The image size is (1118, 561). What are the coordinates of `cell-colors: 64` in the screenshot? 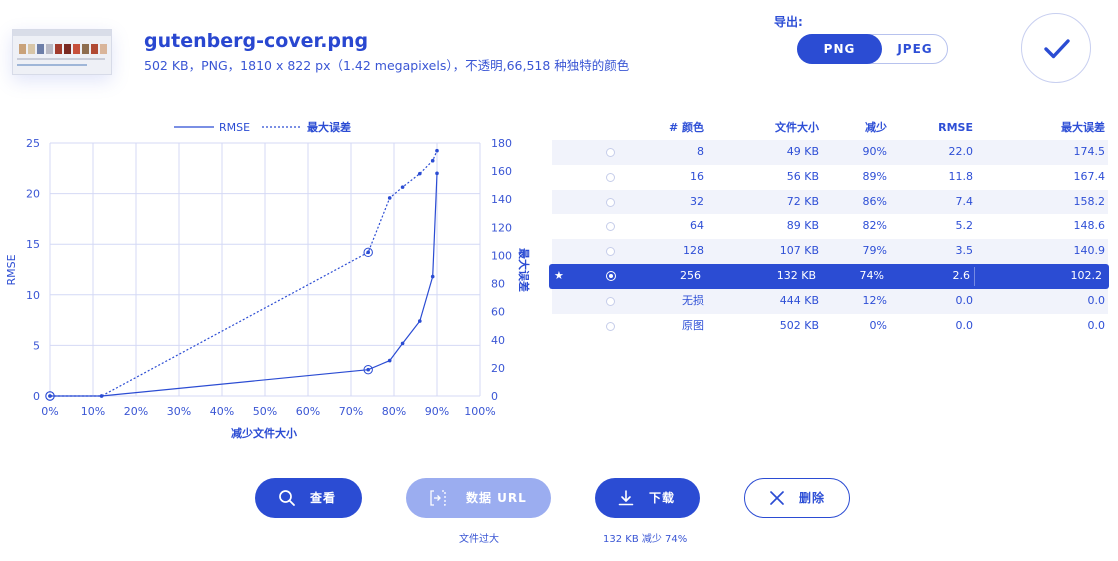 It's located at (697, 226).